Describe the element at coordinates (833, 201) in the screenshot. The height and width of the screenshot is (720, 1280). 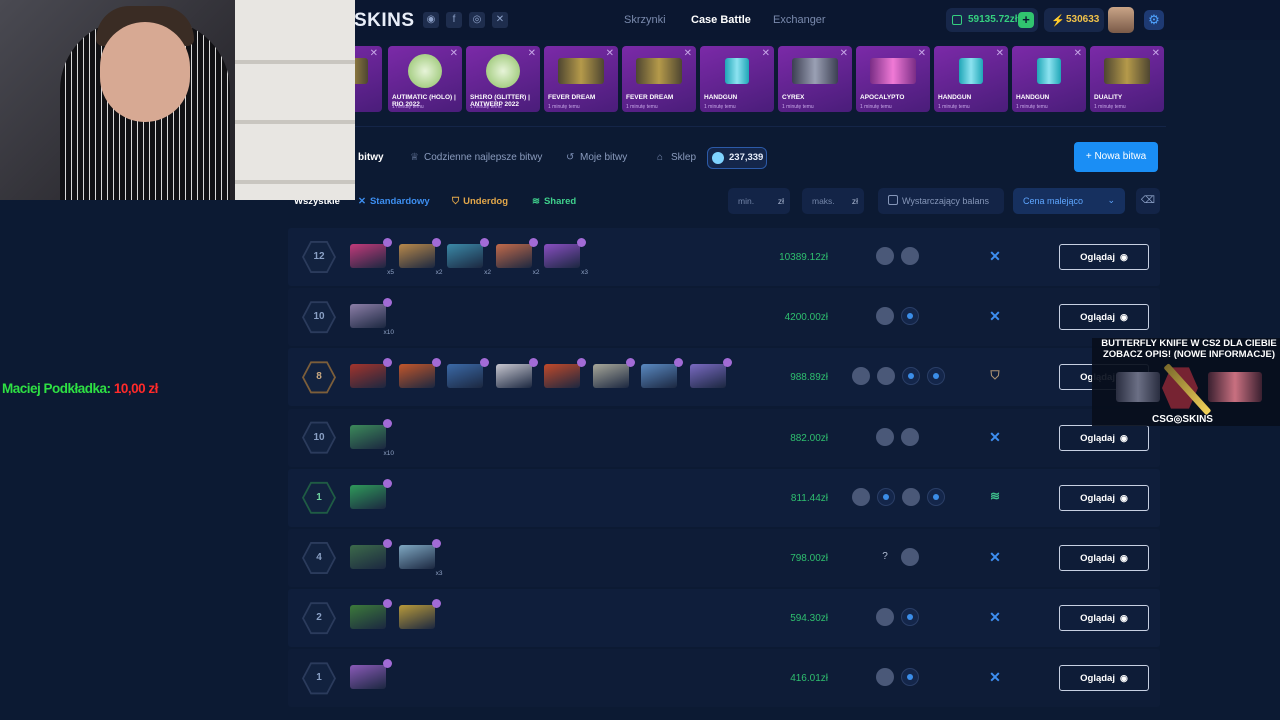
I see `max-price-input: maks. zł` at that location.